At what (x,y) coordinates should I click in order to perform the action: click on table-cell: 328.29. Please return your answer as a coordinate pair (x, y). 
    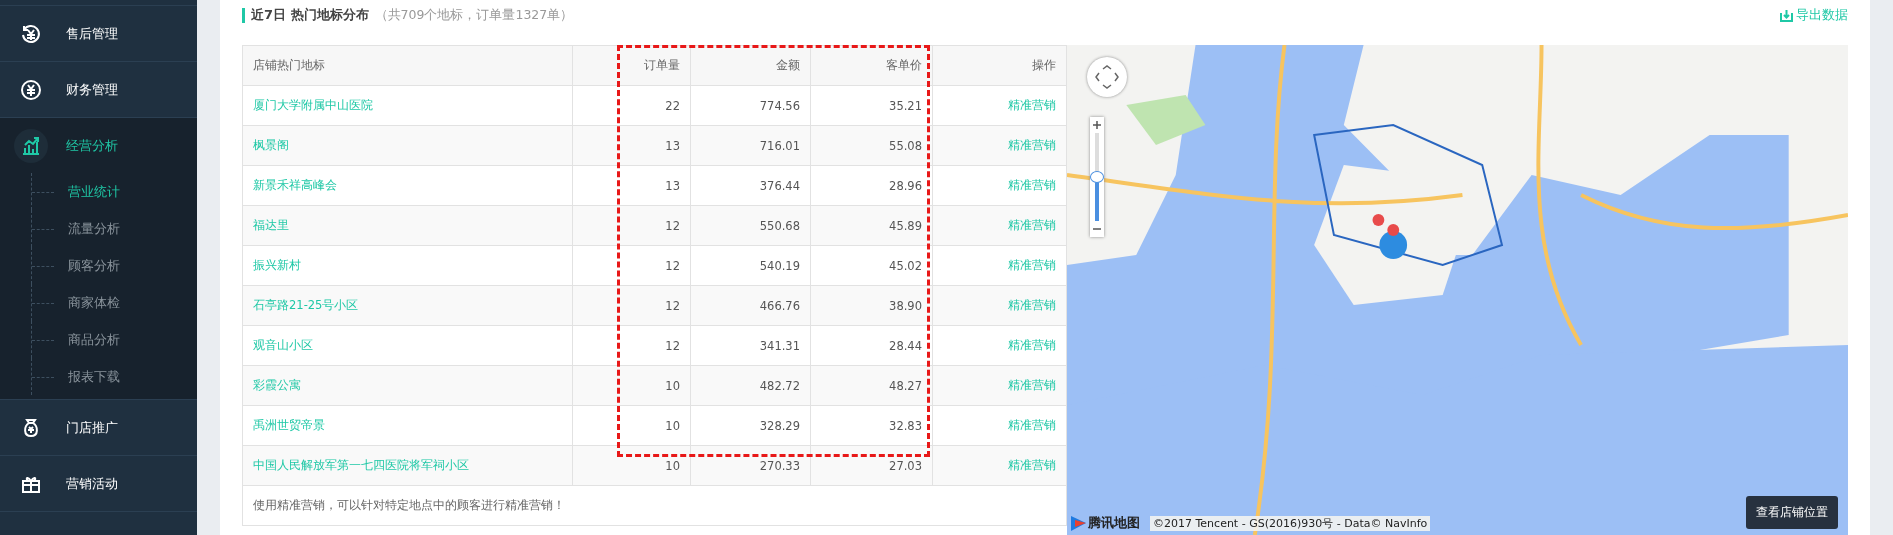
    Looking at the image, I should click on (750, 425).